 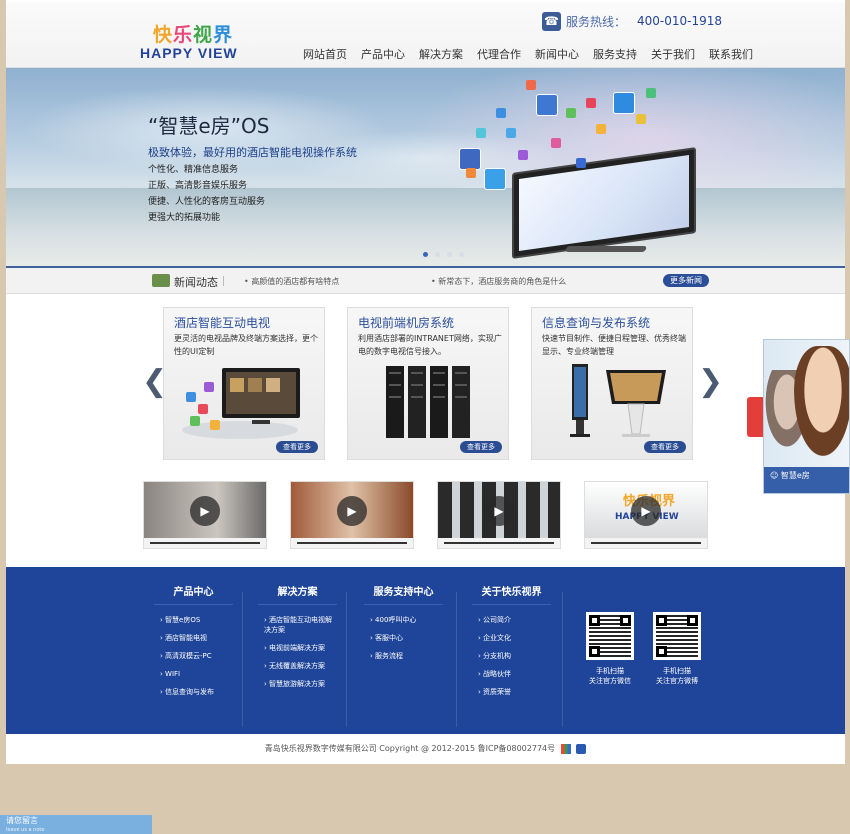 What do you see at coordinates (677, 636) in the screenshot?
I see `weibo-qr-code` at bounding box center [677, 636].